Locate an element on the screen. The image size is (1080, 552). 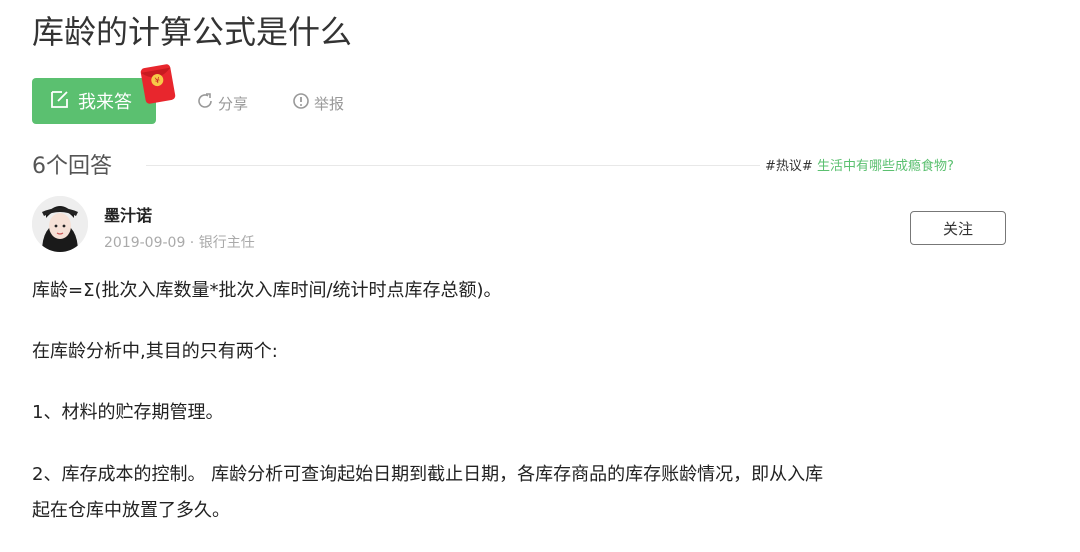
answer-paragraph: 1、材料的贮存期管理。 is located at coordinates (128, 412).